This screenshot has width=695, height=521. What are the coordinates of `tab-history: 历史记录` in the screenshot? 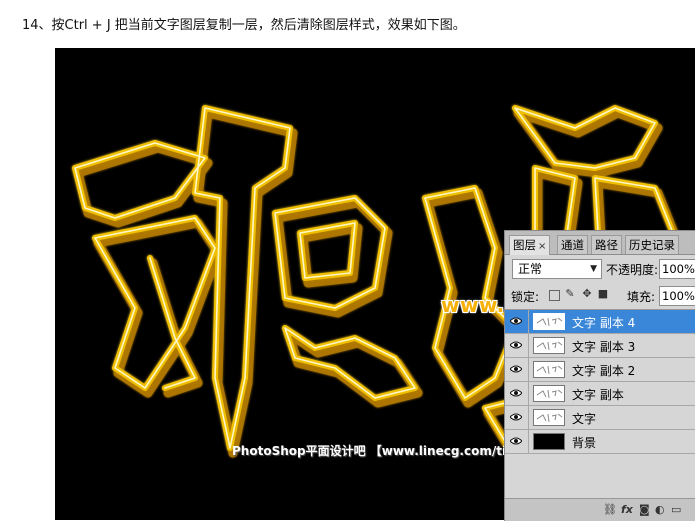 It's located at (652, 244).